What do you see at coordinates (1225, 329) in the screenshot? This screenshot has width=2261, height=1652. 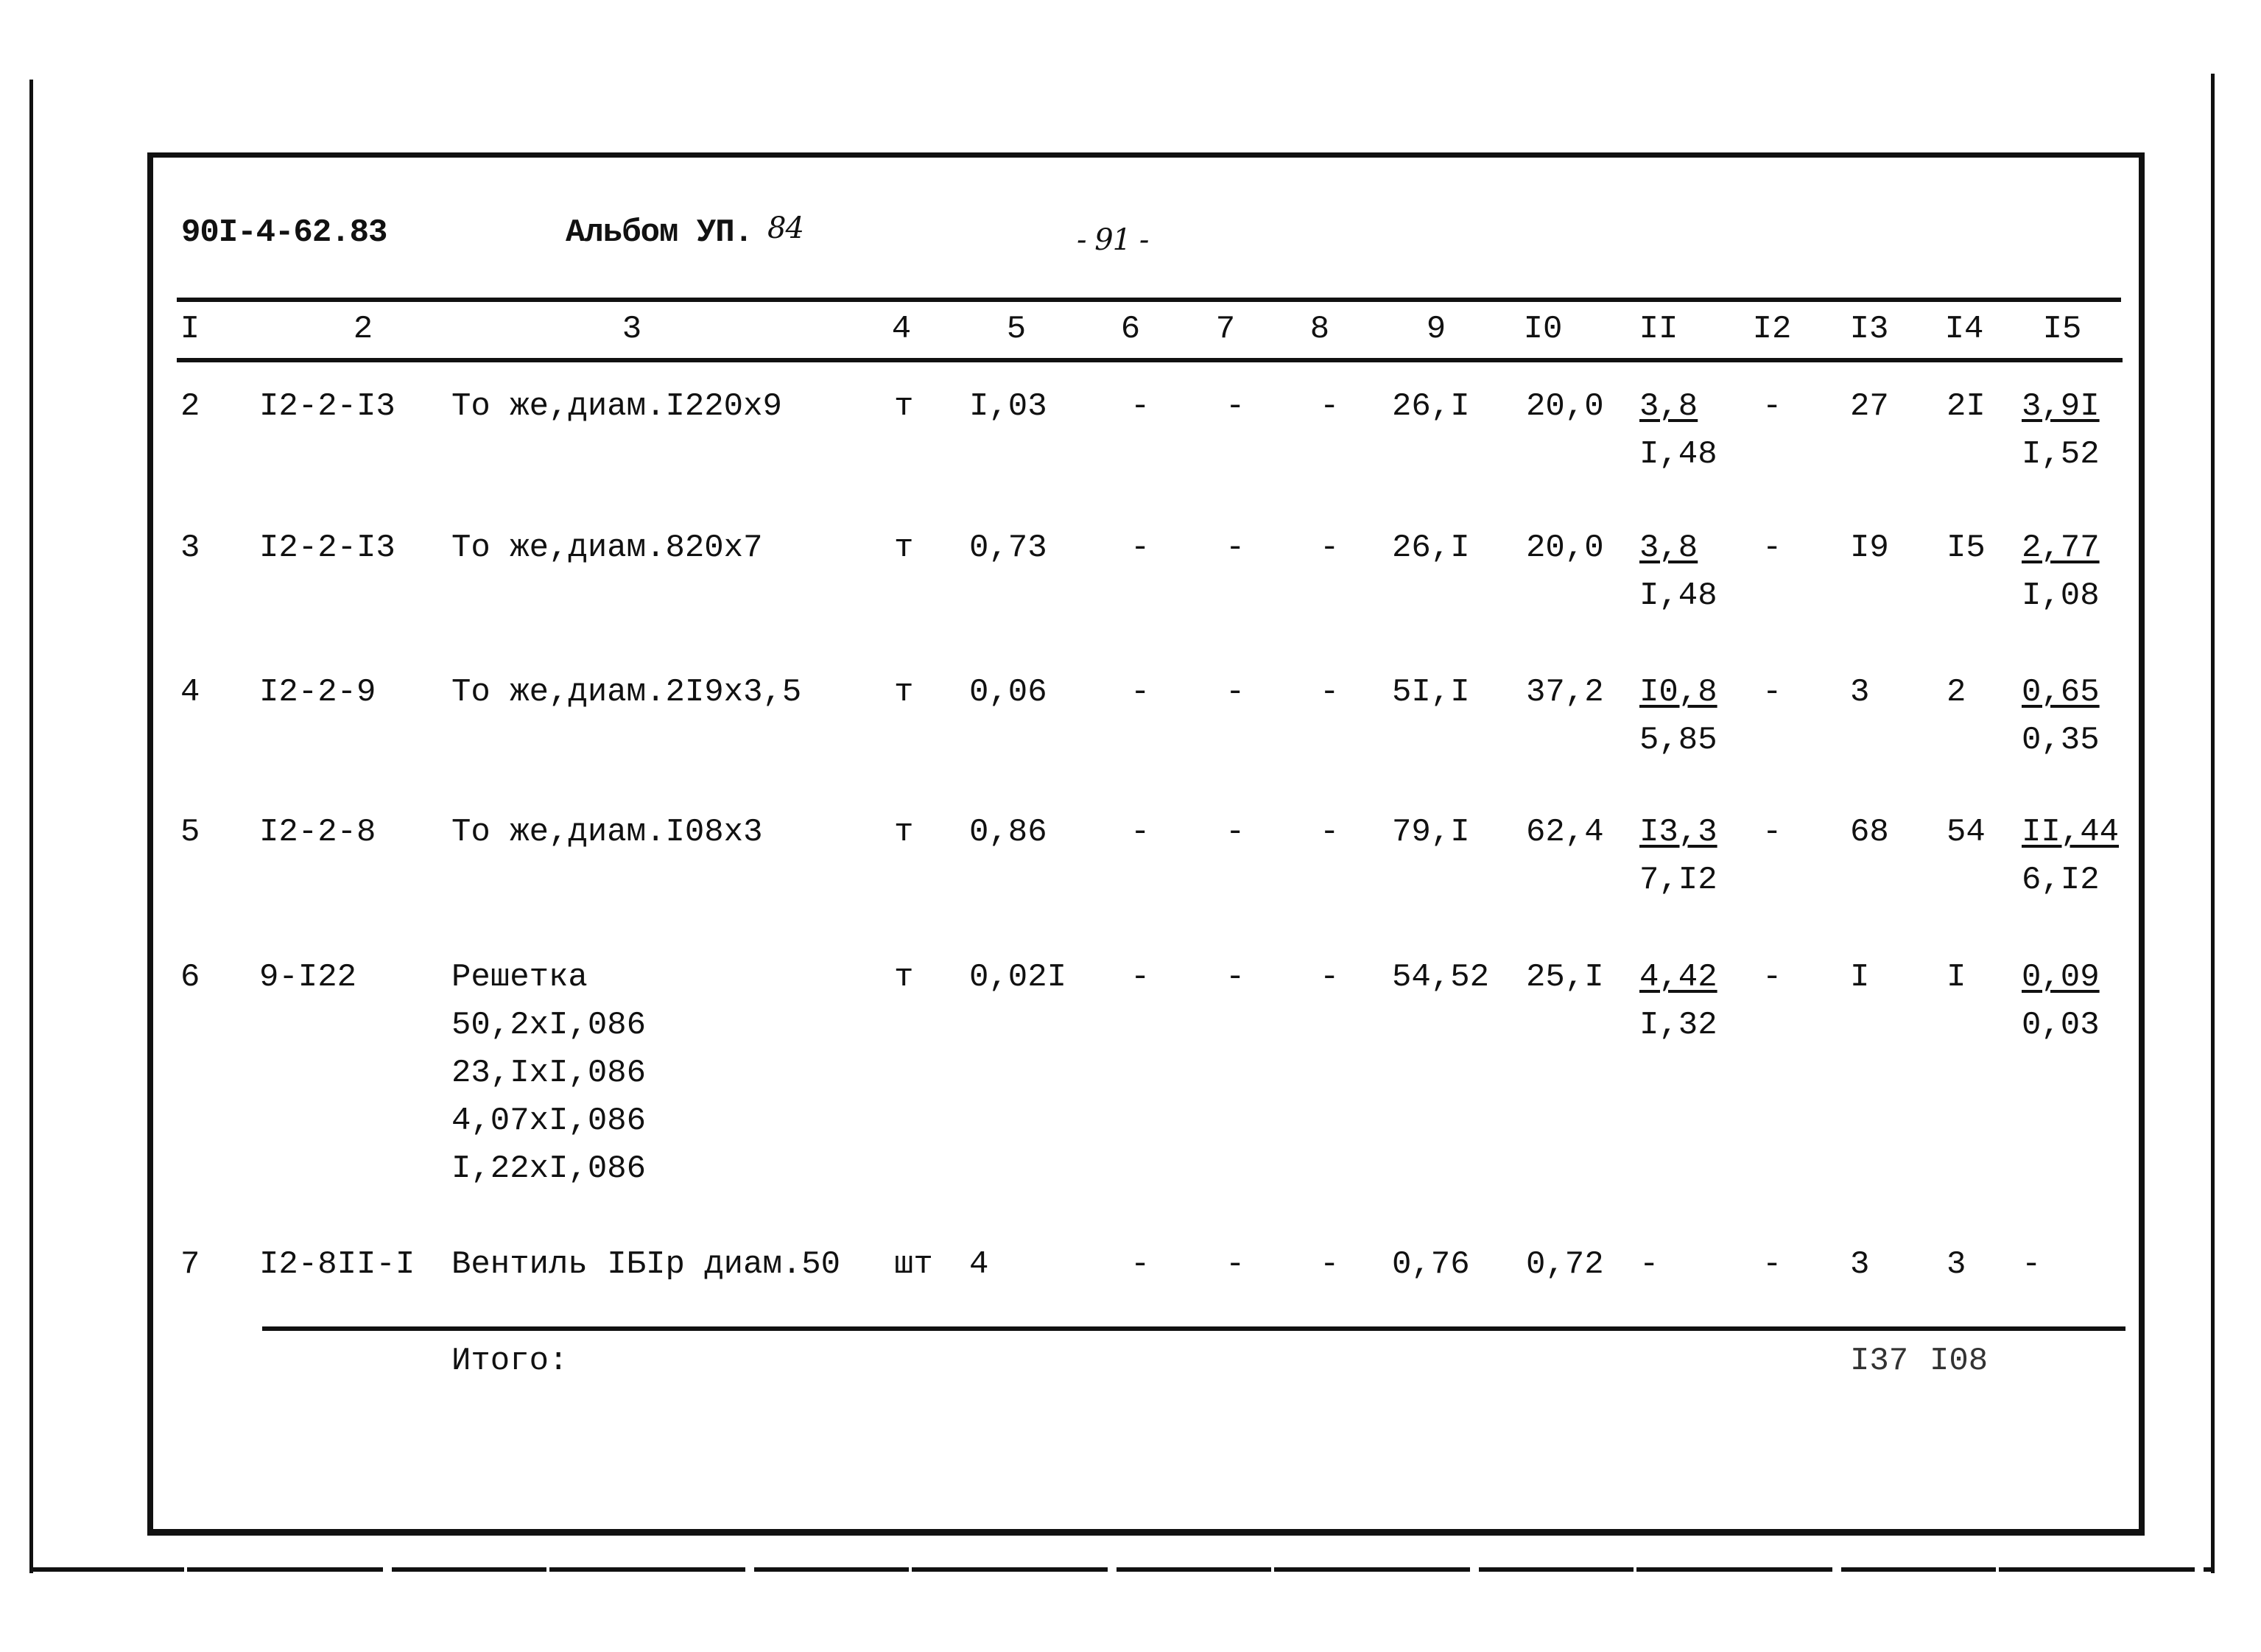 I see `column-header: 7` at bounding box center [1225, 329].